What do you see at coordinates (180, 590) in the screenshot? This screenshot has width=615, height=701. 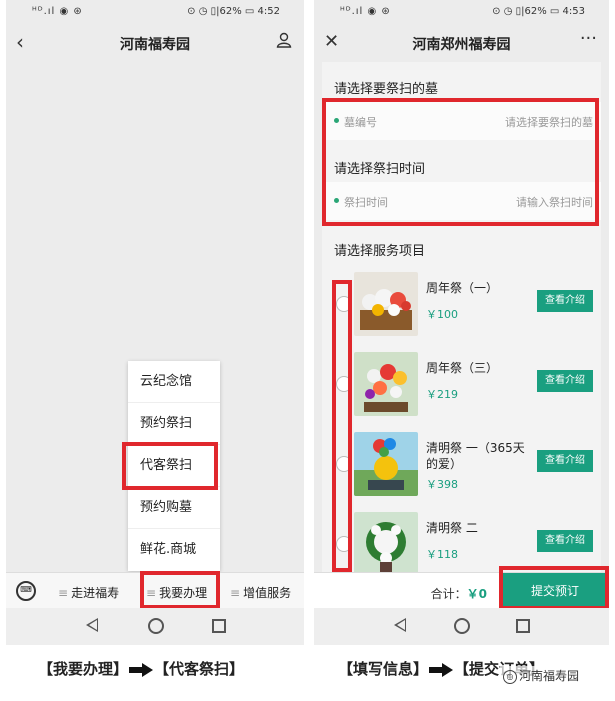 I see `highlight-tab-handle` at bounding box center [180, 590].